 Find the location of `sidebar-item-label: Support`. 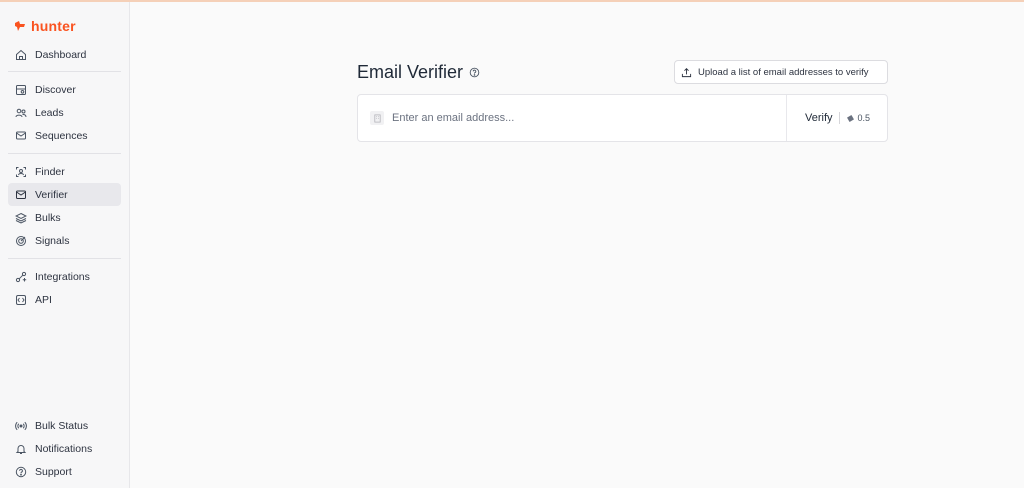

sidebar-item-label: Support is located at coordinates (53, 471).